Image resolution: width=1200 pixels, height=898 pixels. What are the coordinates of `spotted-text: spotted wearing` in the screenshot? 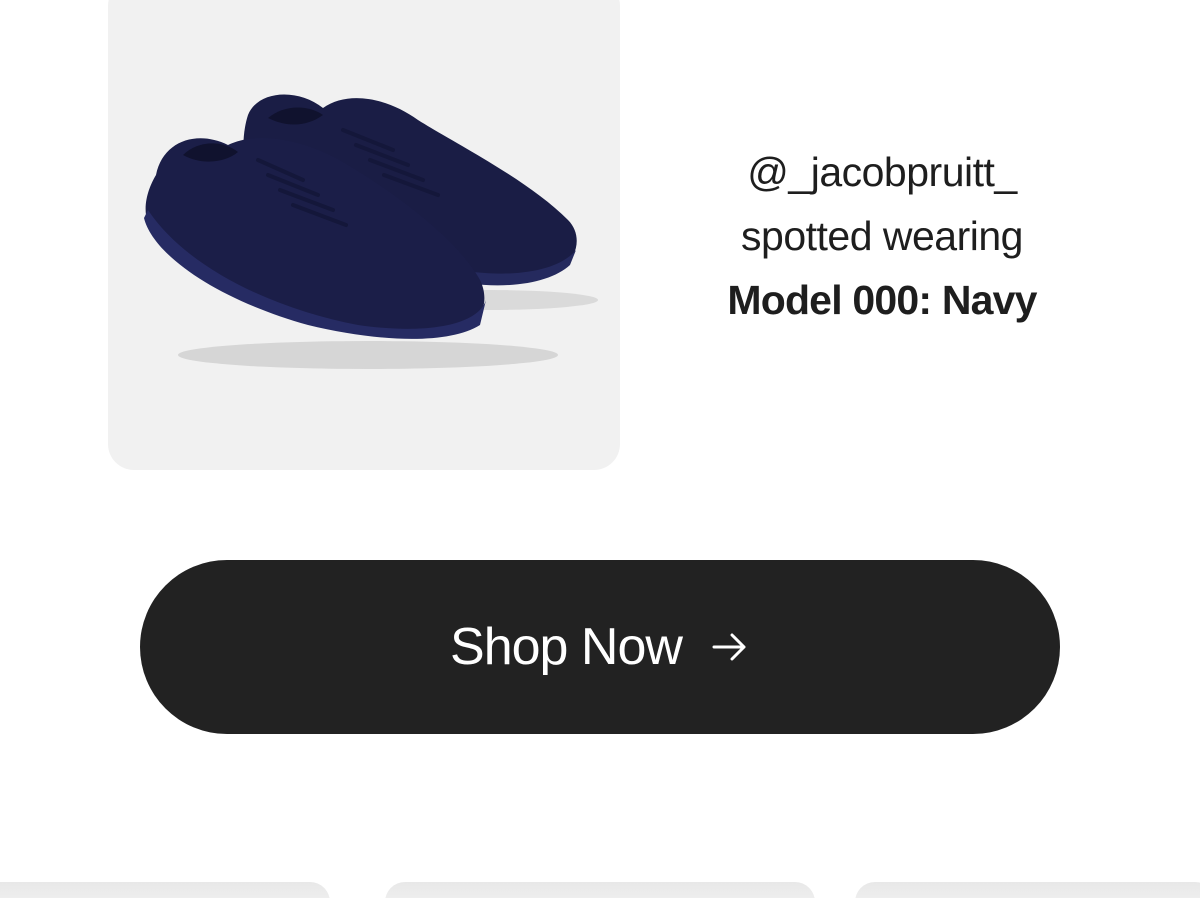 It's located at (882, 236).